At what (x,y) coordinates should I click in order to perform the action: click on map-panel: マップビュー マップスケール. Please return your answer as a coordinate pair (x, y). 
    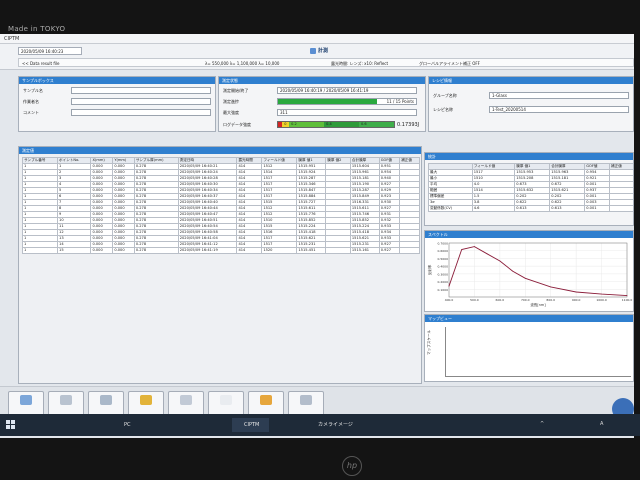
    Looking at the image, I should click on (529, 348).